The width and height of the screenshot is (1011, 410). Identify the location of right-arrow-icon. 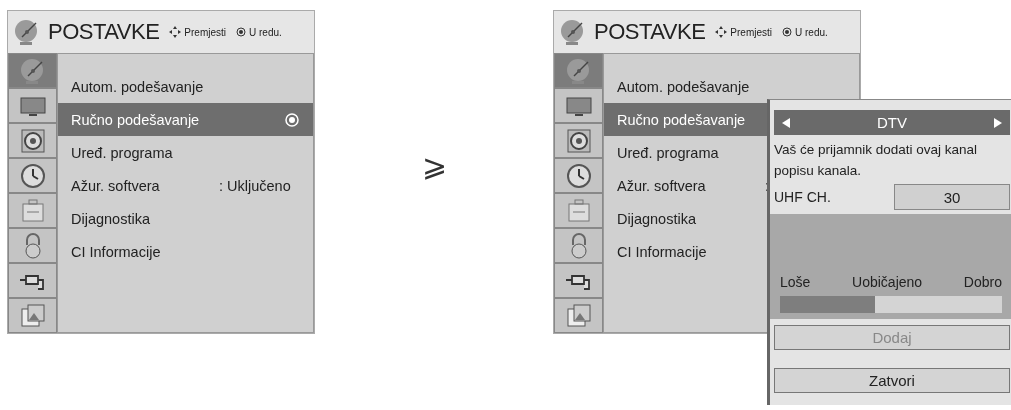
(998, 122).